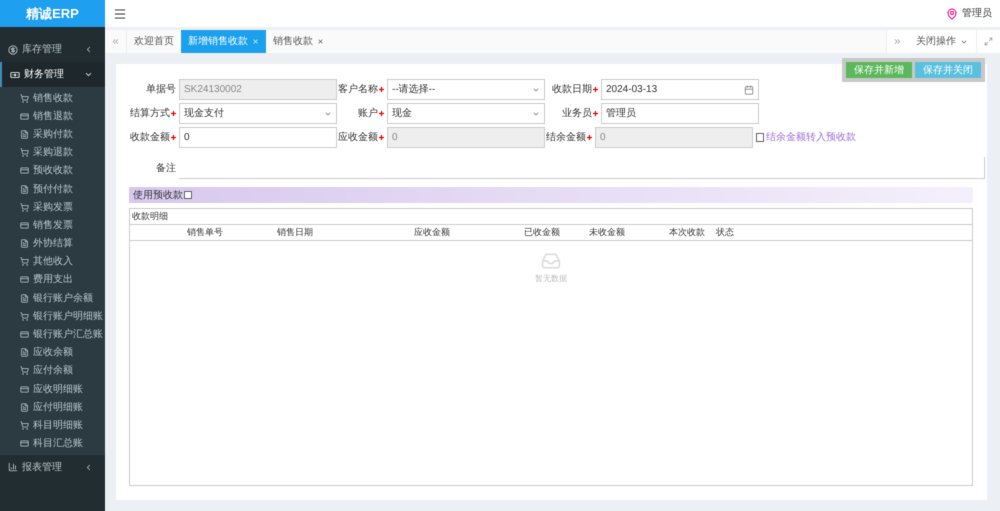 This screenshot has height=511, width=1000. Describe the element at coordinates (52, 243) in the screenshot. I see `submenu-item: 外协结算` at that location.